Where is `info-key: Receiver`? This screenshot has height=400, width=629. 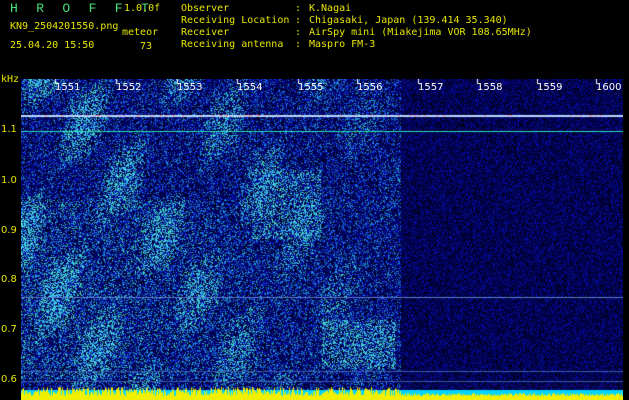
info-key: Receiver is located at coordinates (205, 32).